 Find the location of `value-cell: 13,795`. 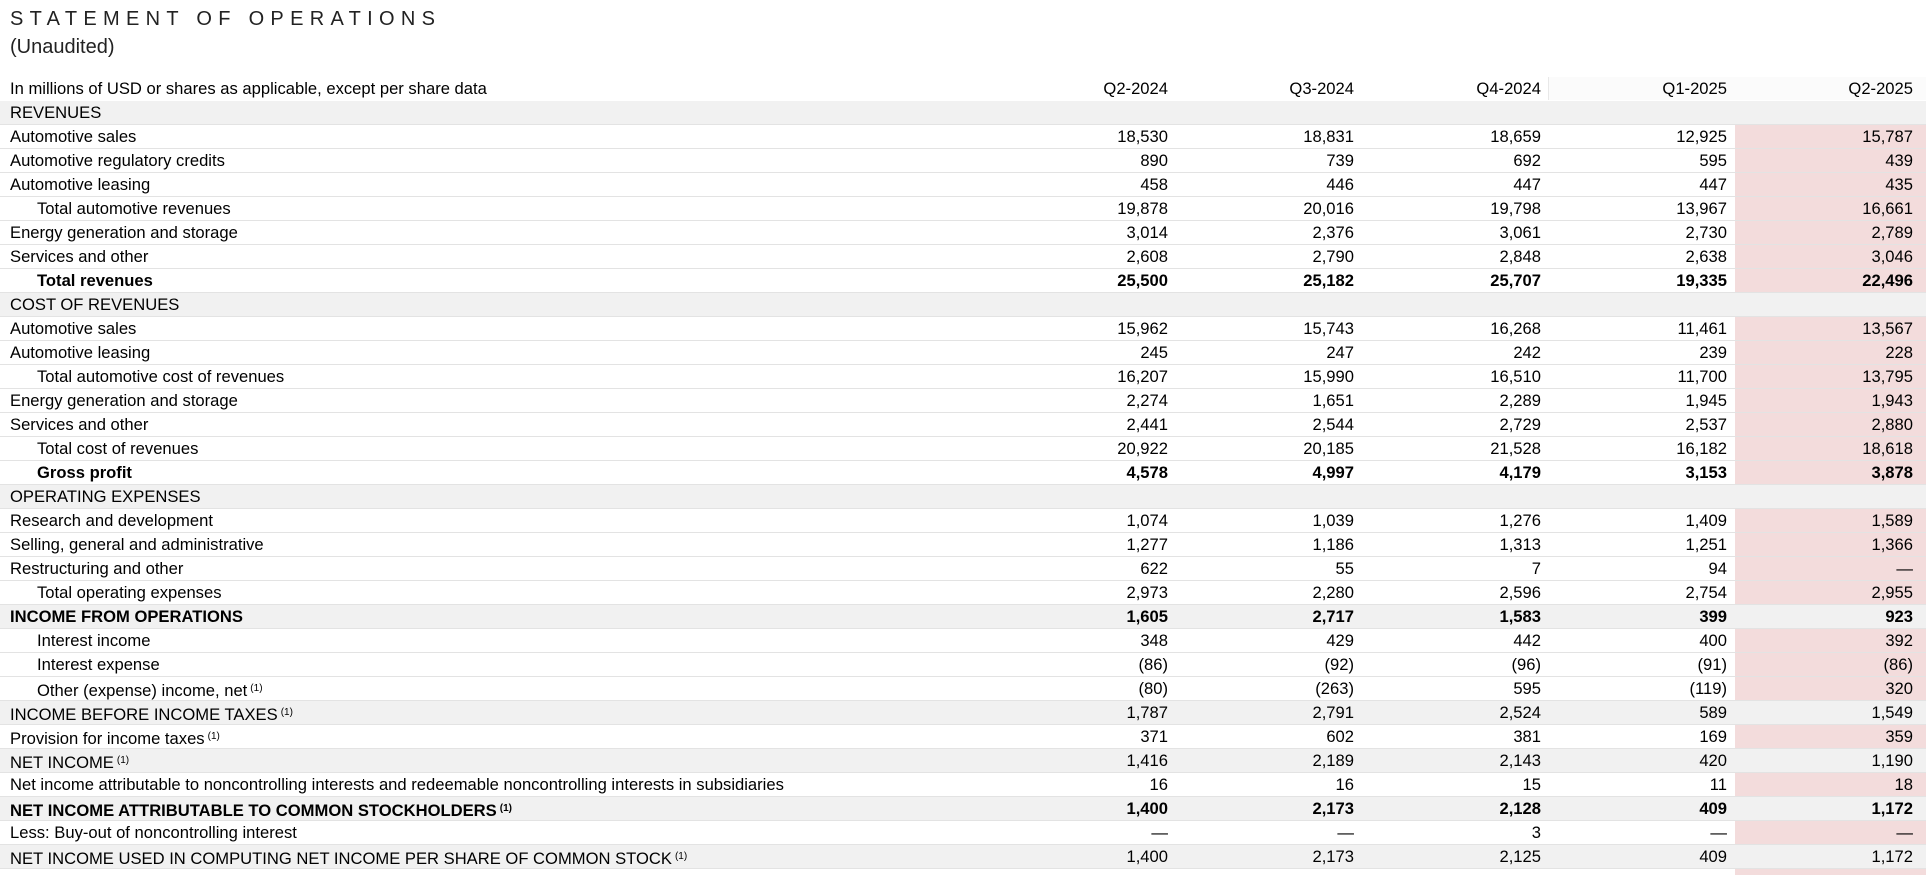

value-cell: 13,795 is located at coordinates (1887, 376).